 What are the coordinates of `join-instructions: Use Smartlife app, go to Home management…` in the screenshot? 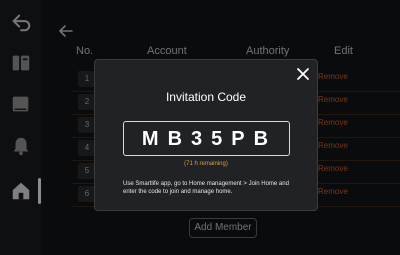 It's located at (206, 188).